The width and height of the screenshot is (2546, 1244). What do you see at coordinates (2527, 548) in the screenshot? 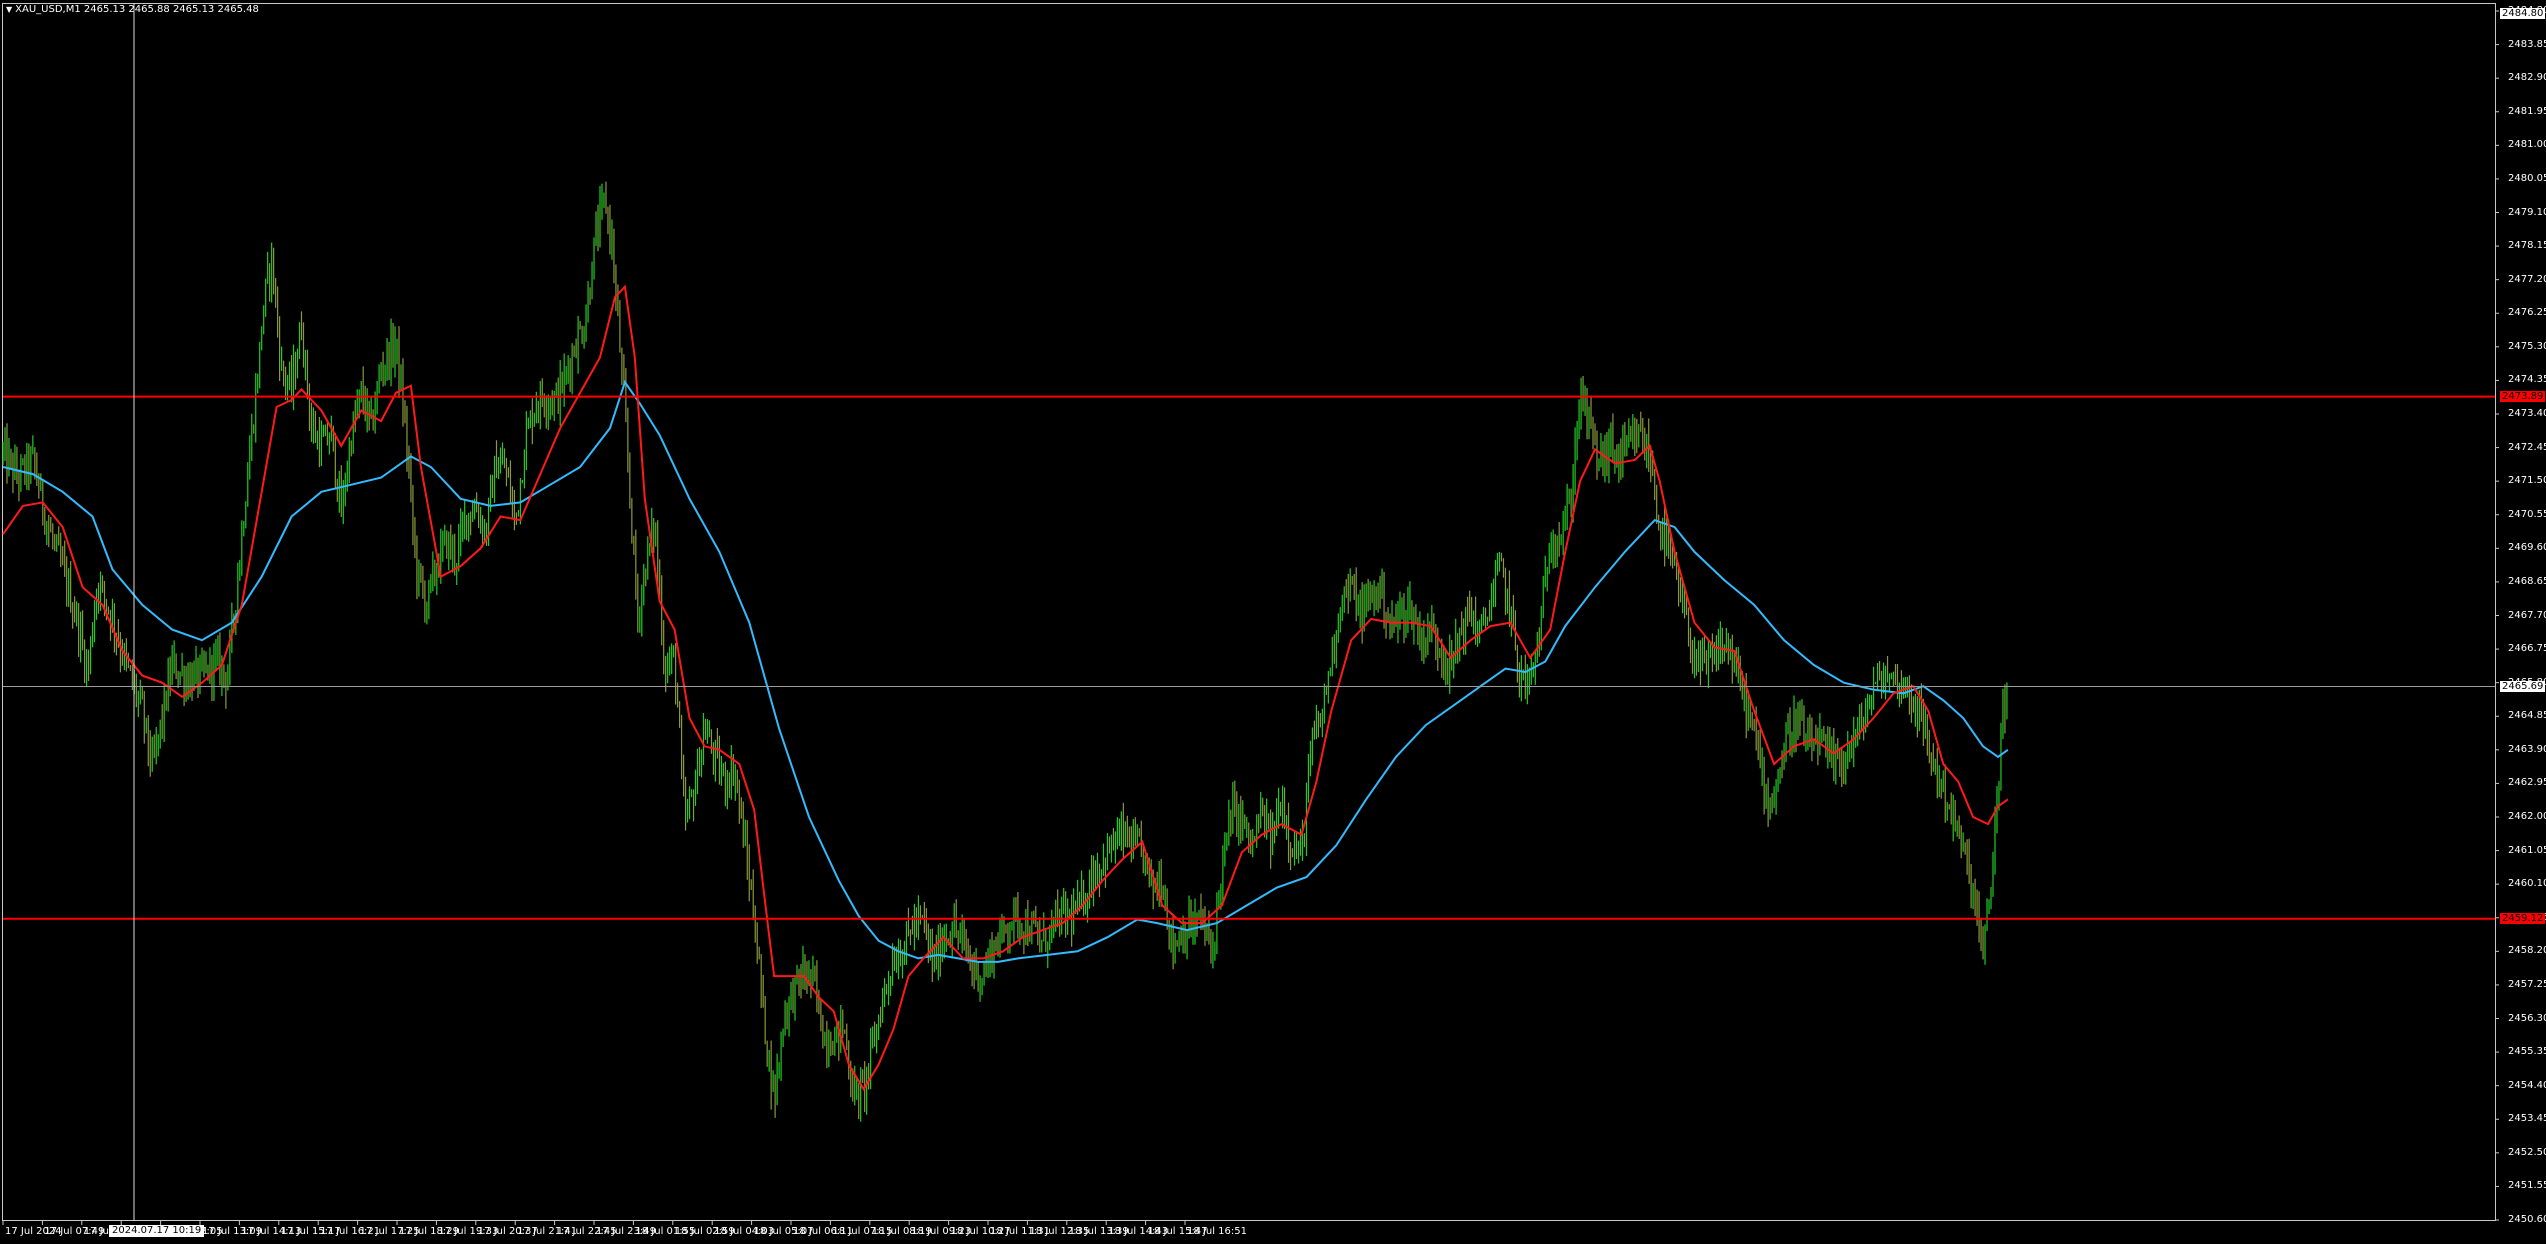
I see `price-axis-label: 2469.60` at bounding box center [2527, 548].